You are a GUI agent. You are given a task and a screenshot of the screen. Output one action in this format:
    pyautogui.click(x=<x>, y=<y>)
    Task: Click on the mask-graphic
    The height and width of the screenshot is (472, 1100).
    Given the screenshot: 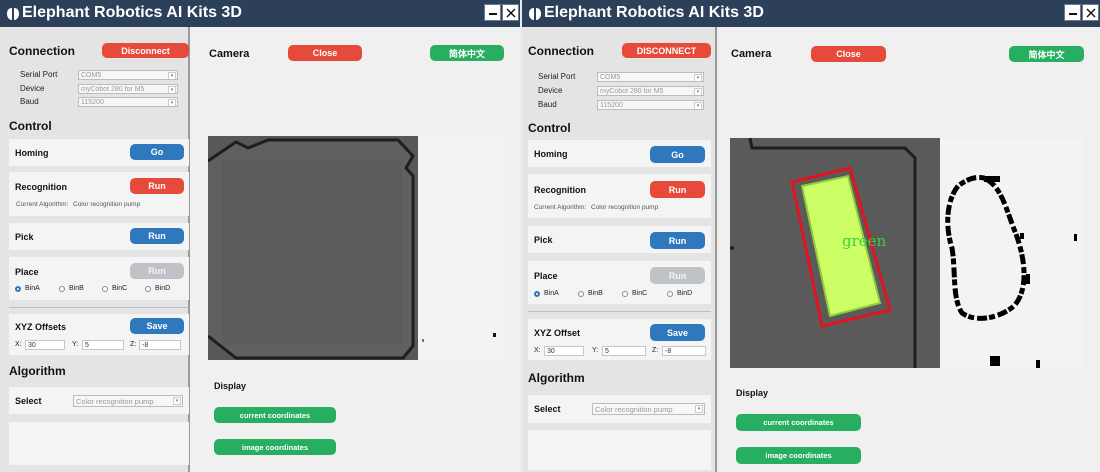 What is the action you would take?
    pyautogui.click(x=459, y=337)
    